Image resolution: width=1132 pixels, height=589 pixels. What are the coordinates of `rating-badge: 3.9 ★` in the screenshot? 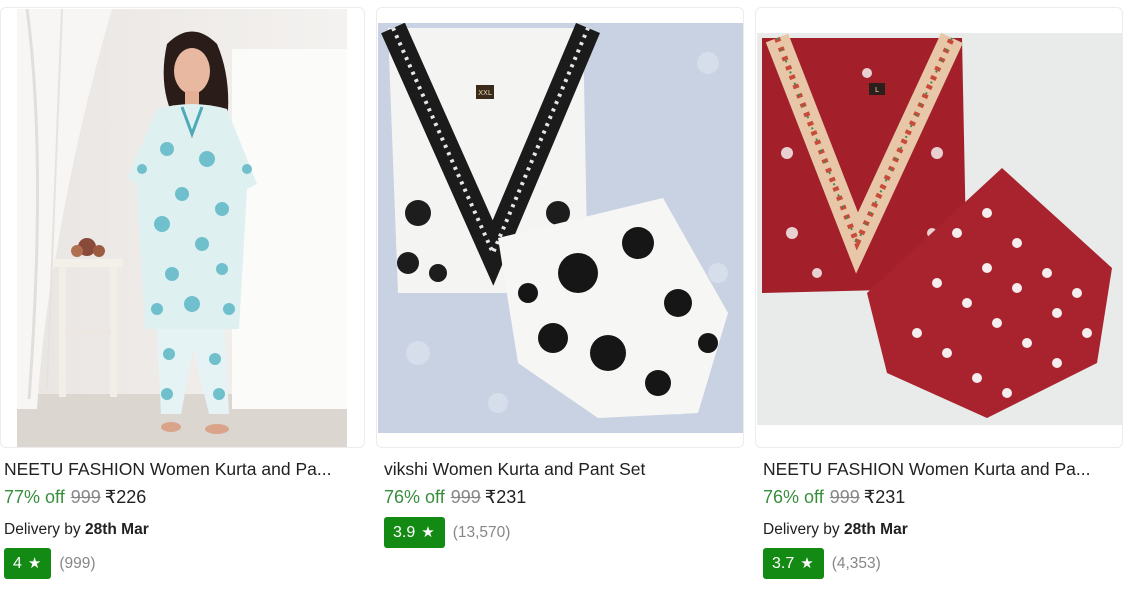 It's located at (414, 532).